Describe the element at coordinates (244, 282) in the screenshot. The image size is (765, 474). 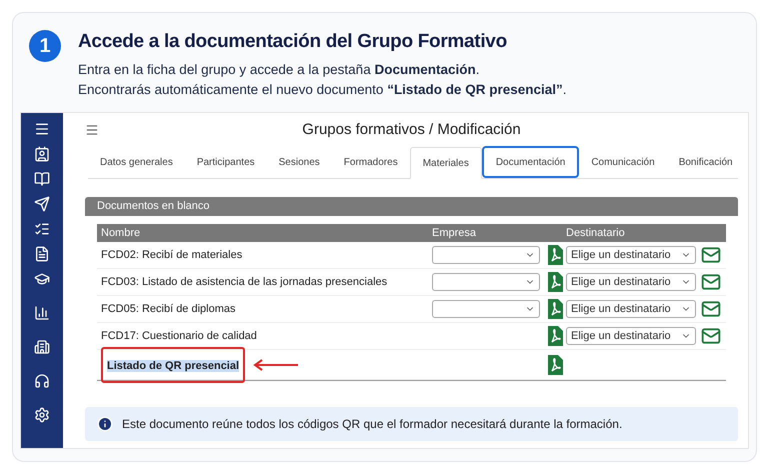
I see `document-name: FCD03: Listado de asistencia de las jornadas presenciales` at that location.